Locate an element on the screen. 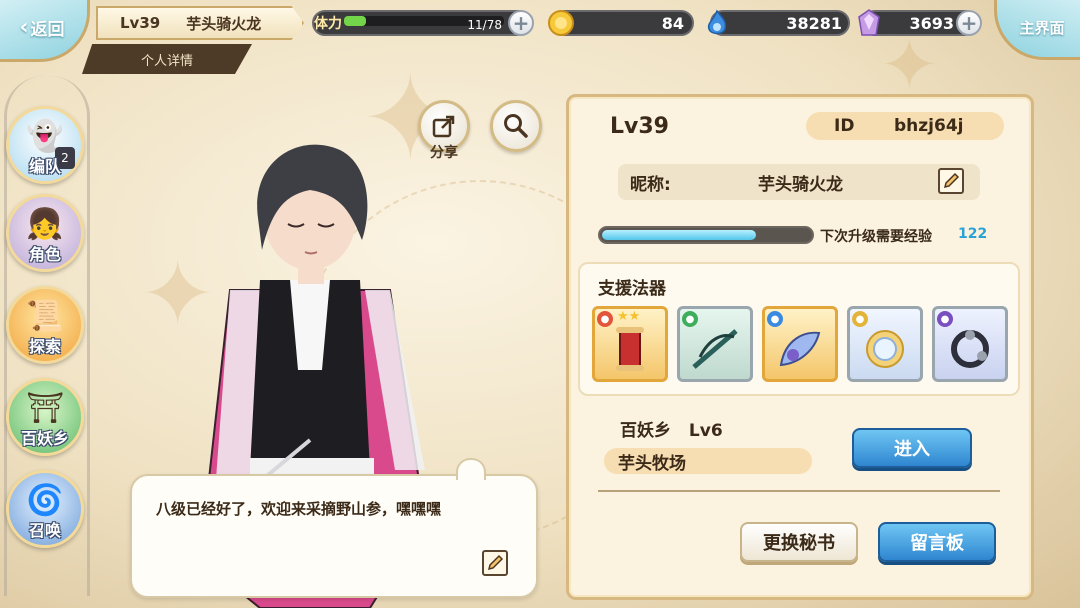 This screenshot has height=608, width=1080. sidebar-item-label: 探索 is located at coordinates (44, 346).